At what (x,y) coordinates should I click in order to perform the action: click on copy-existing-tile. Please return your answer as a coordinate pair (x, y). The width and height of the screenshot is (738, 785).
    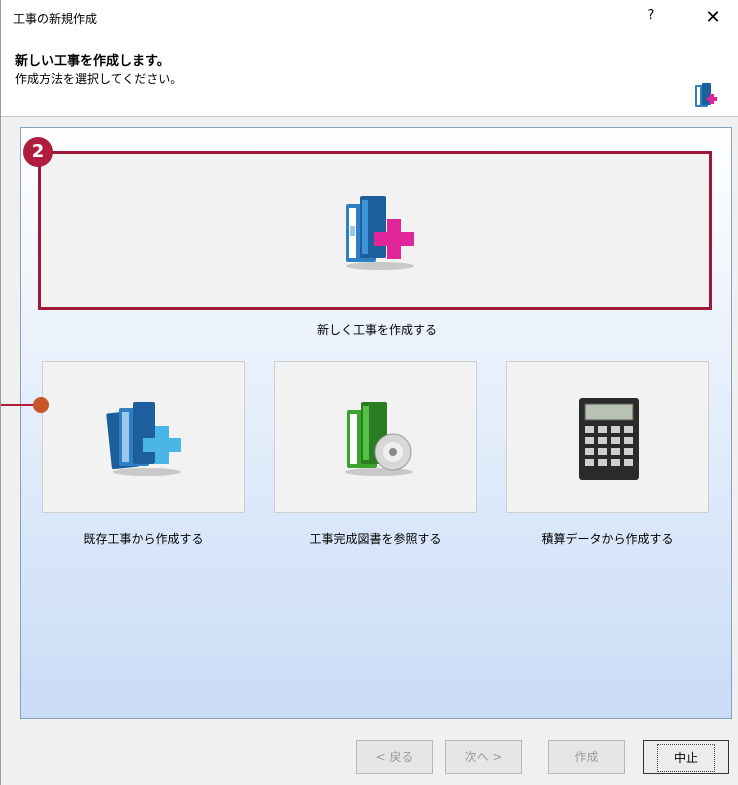
    Looking at the image, I should click on (143, 437).